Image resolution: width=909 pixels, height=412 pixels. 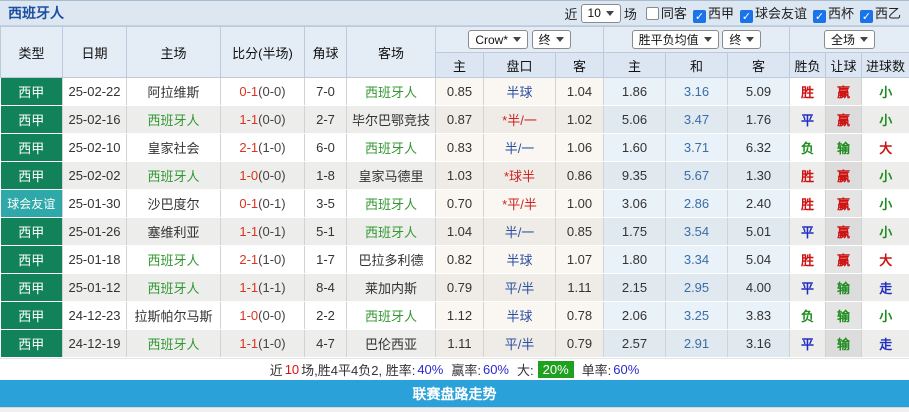 What do you see at coordinates (697, 65) in the screenshot?
I see `sub-header-avg-draw: 和` at bounding box center [697, 65].